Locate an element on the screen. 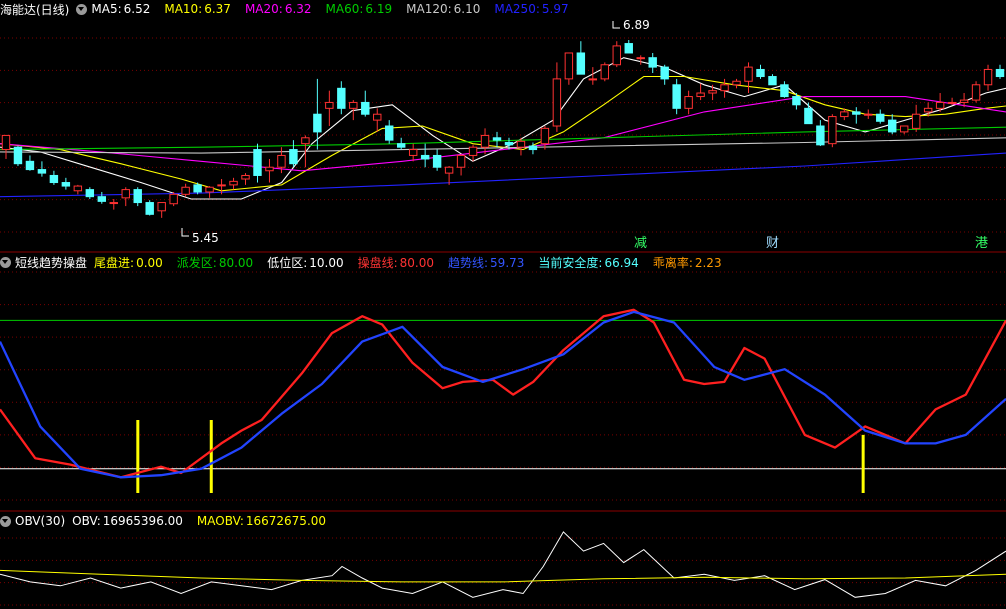 The height and width of the screenshot is (609, 1006). obv-legend-item-label: OBV: is located at coordinates (86, 521).